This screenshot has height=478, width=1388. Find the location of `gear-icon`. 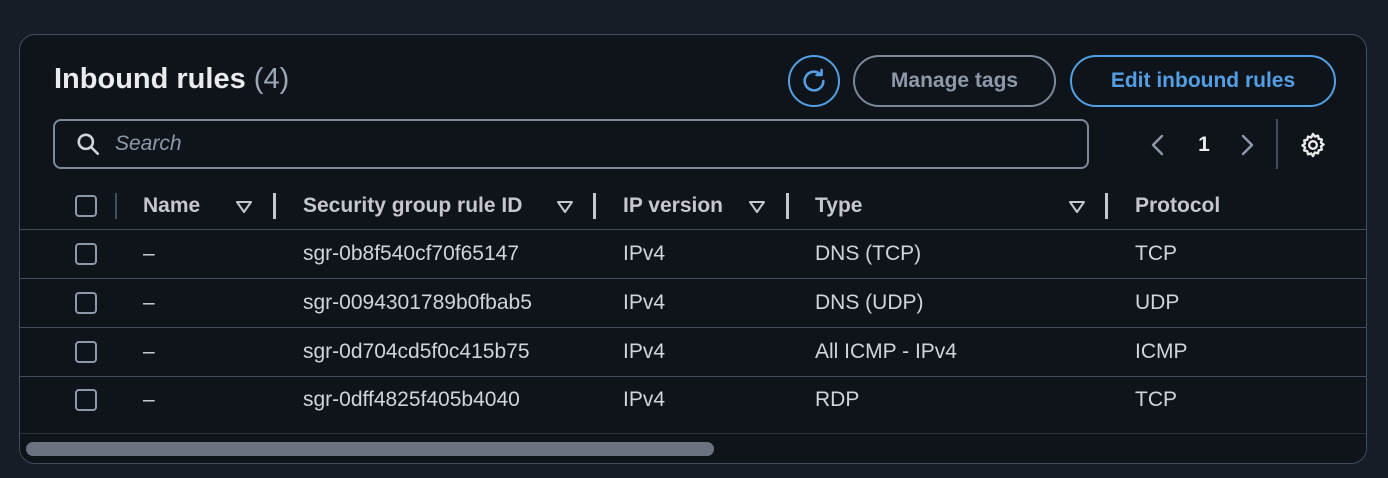

gear-icon is located at coordinates (1313, 145).